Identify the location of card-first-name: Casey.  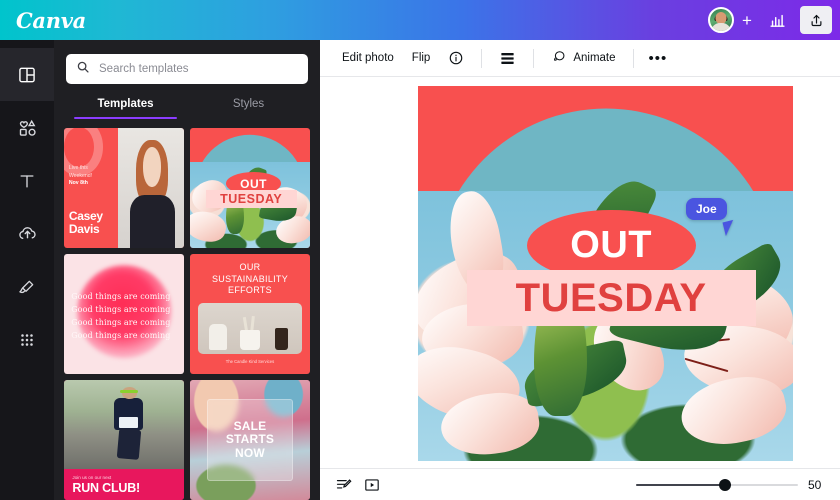
(85, 216).